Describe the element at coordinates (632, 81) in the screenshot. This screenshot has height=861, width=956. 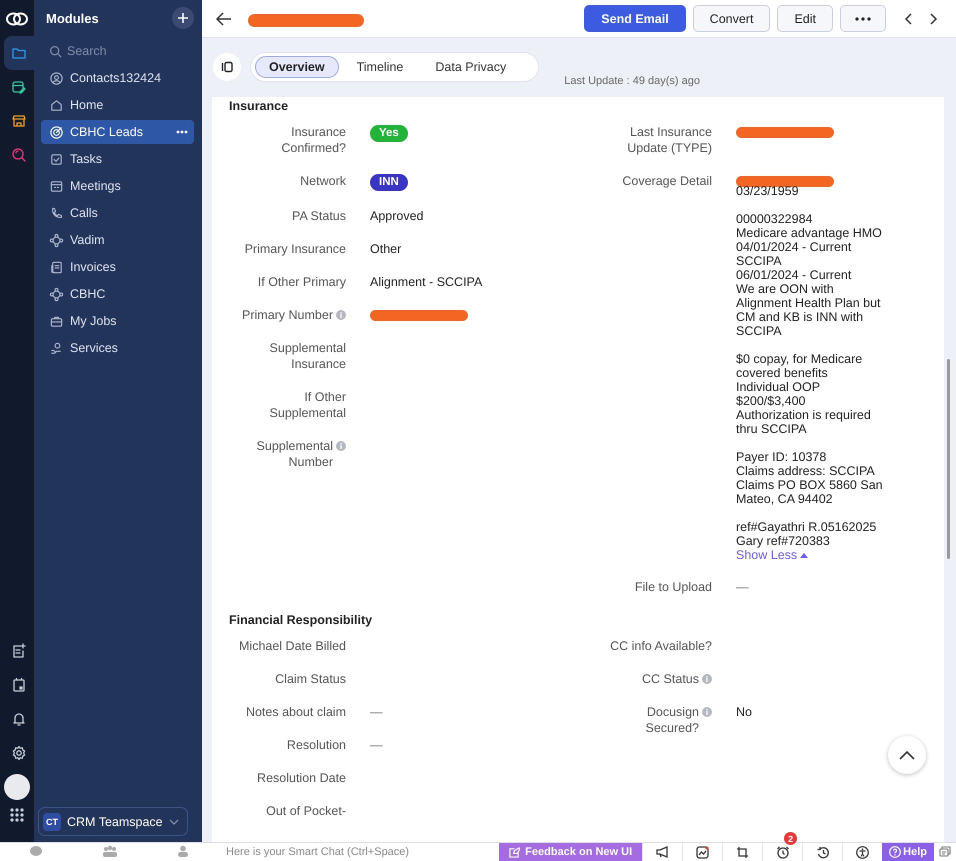
I see `last-update-text: Last Update : 49 day(s) ago` at that location.